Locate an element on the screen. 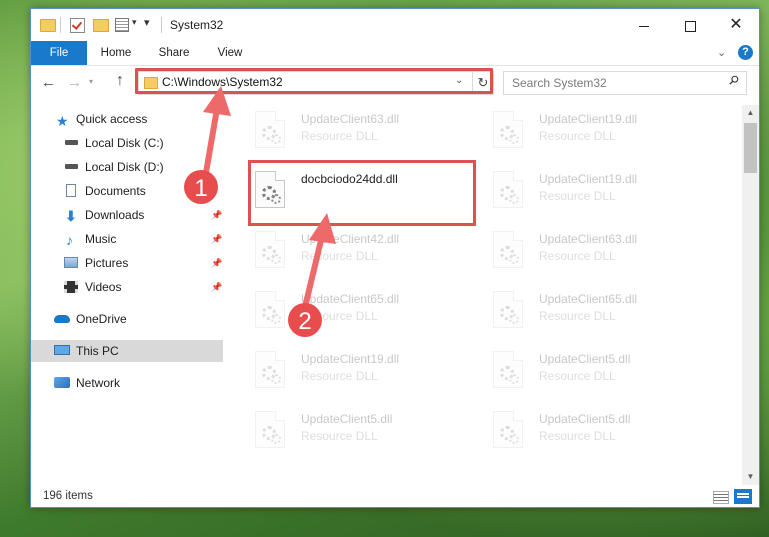 The height and width of the screenshot is (537, 769). ribbon-tabs: File Home Share View ⌄ ? is located at coordinates (395, 53).